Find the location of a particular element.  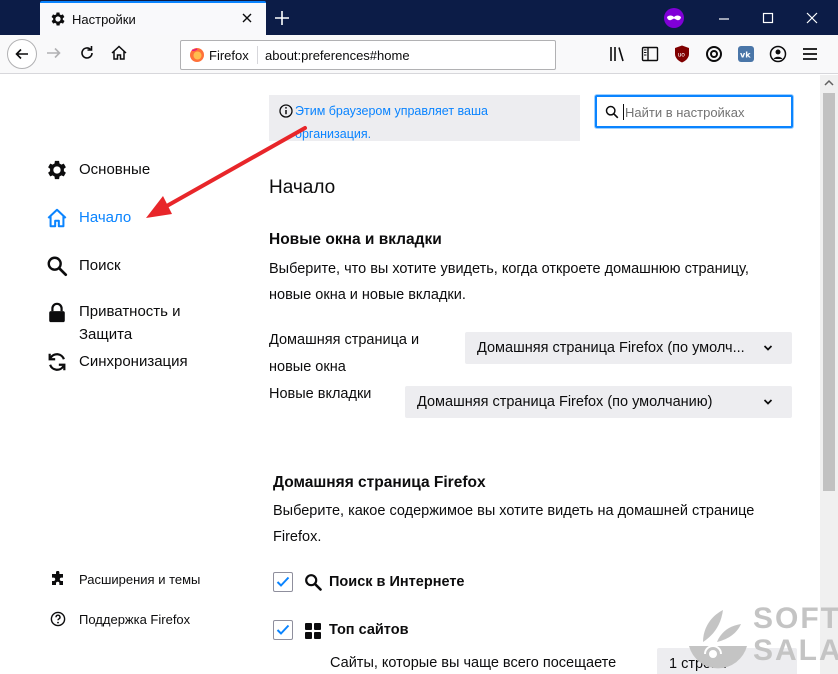

reload-button is located at coordinates (88, 54).